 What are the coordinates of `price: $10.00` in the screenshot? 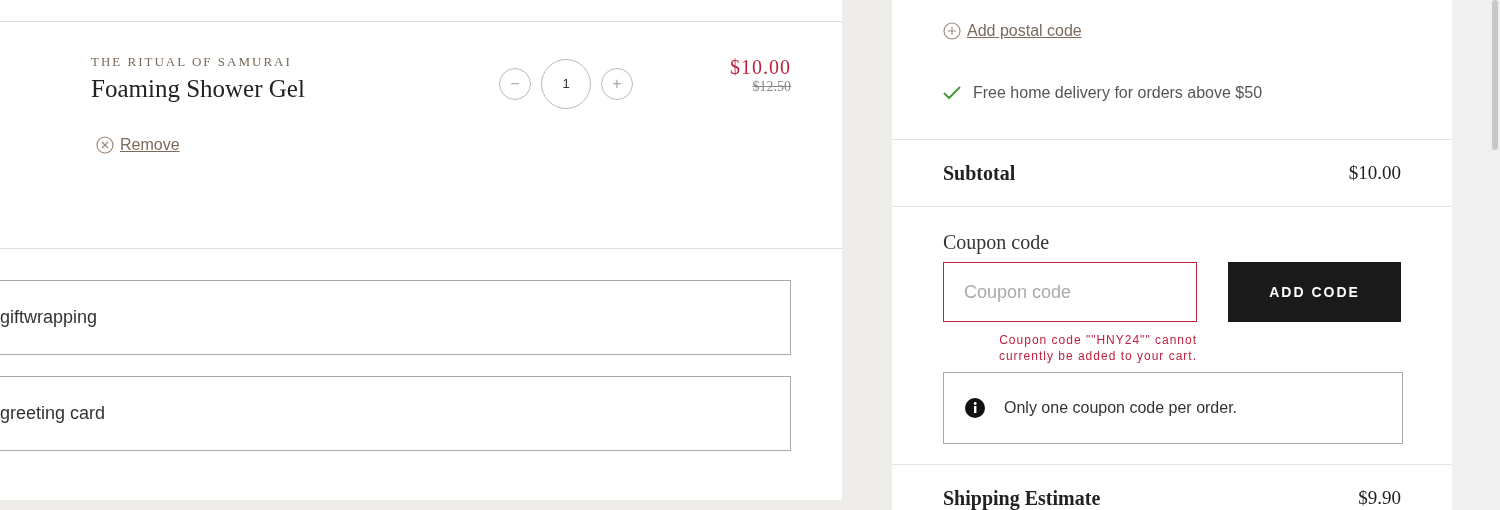 It's located at (760, 67).